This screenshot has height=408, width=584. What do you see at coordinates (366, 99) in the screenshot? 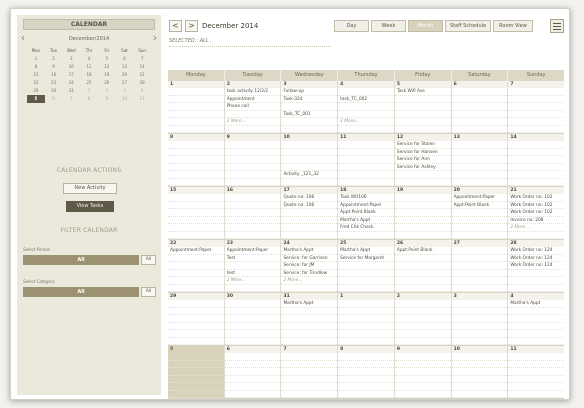
I see `calendar-event: task_TC_002` at bounding box center [366, 99].